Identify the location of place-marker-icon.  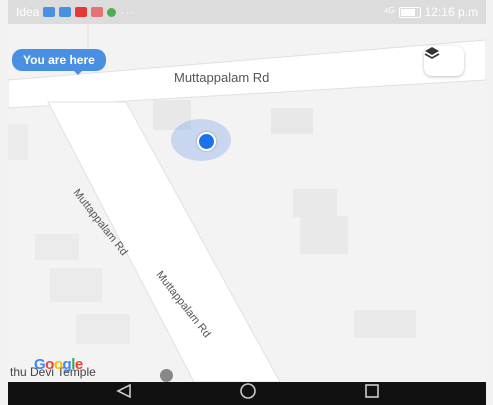
(166, 375).